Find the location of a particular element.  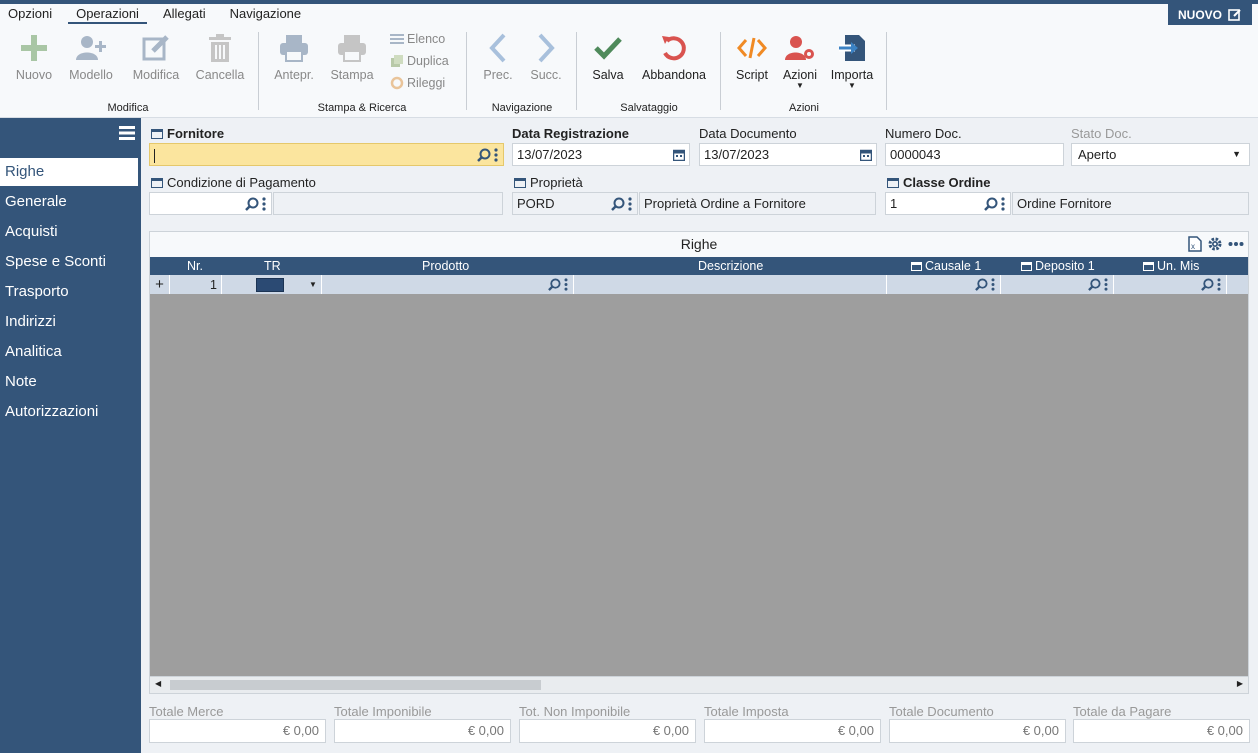

menu-operazioni: Operazioni is located at coordinates (107, 14).